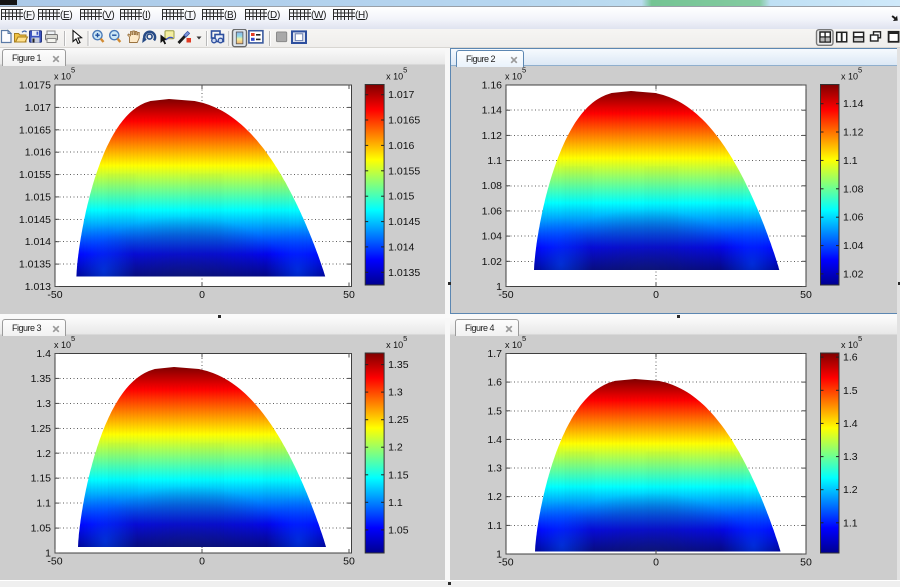  Describe the element at coordinates (492, 86) in the screenshot. I see `svg-text: 1.16` at that location.